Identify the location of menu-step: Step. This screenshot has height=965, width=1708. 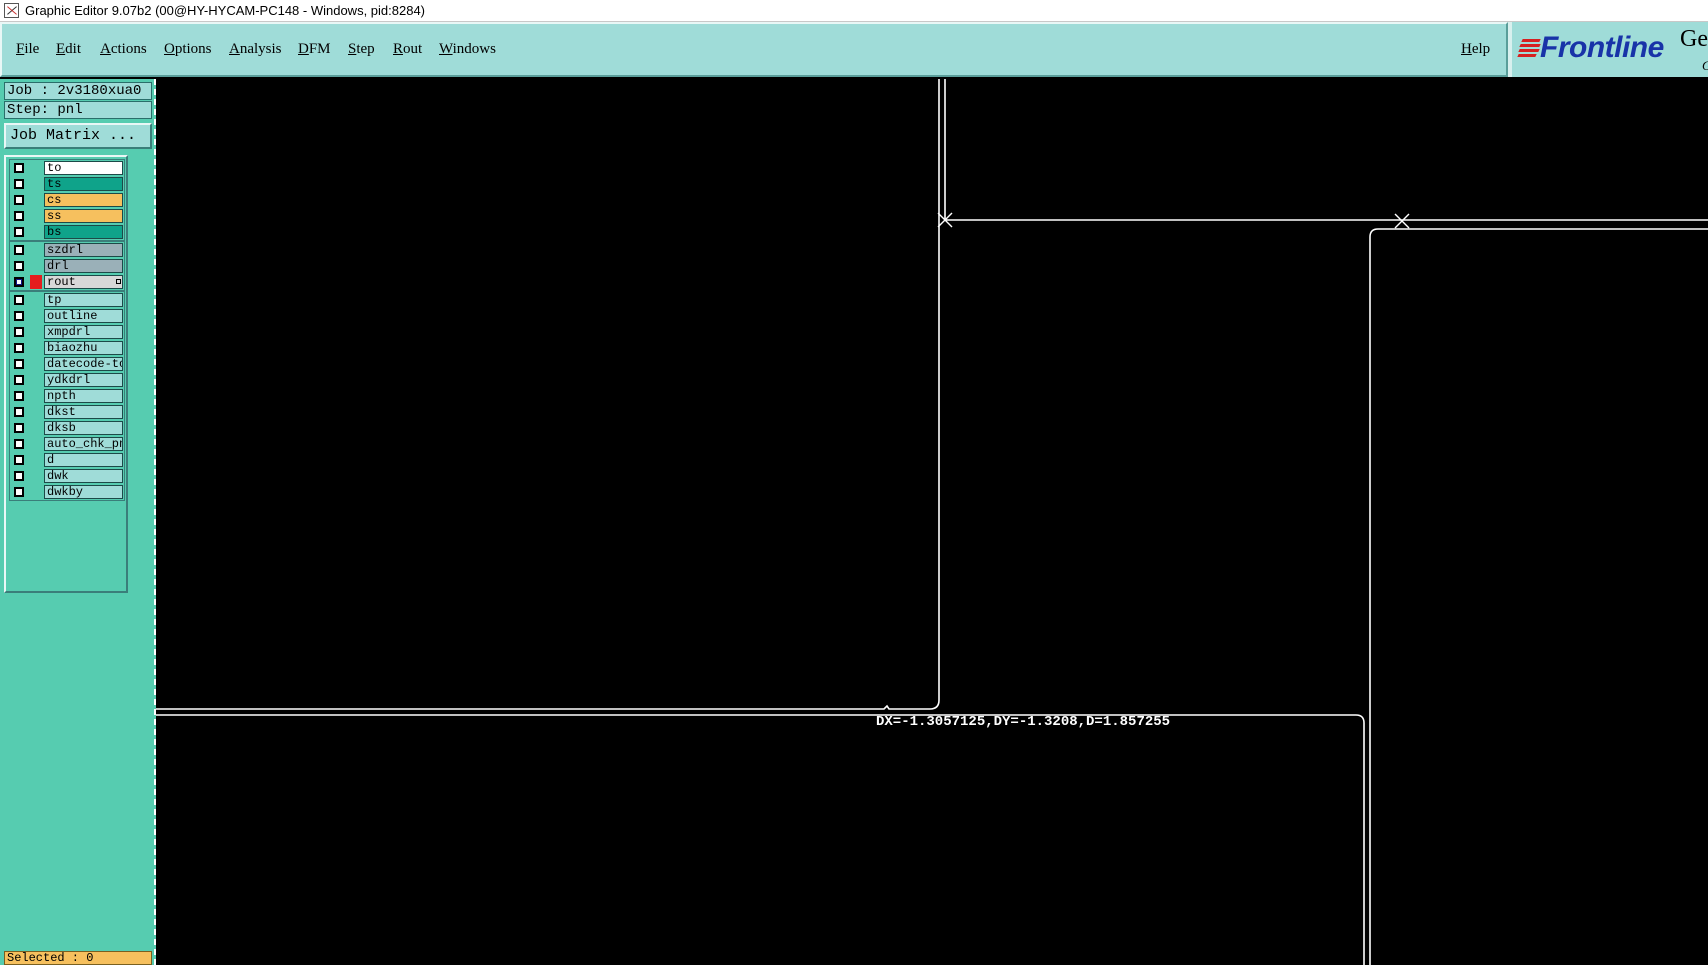
(361, 49).